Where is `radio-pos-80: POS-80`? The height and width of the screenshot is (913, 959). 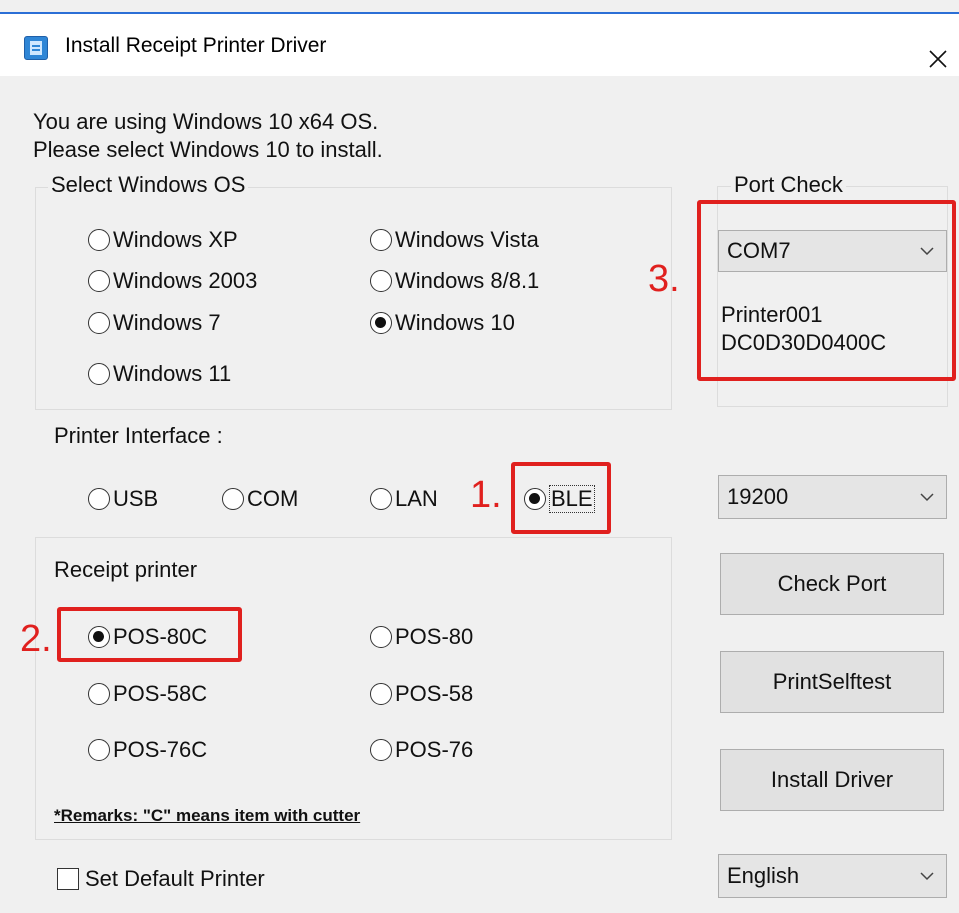
radio-pos-80: POS-80 is located at coordinates (421, 637).